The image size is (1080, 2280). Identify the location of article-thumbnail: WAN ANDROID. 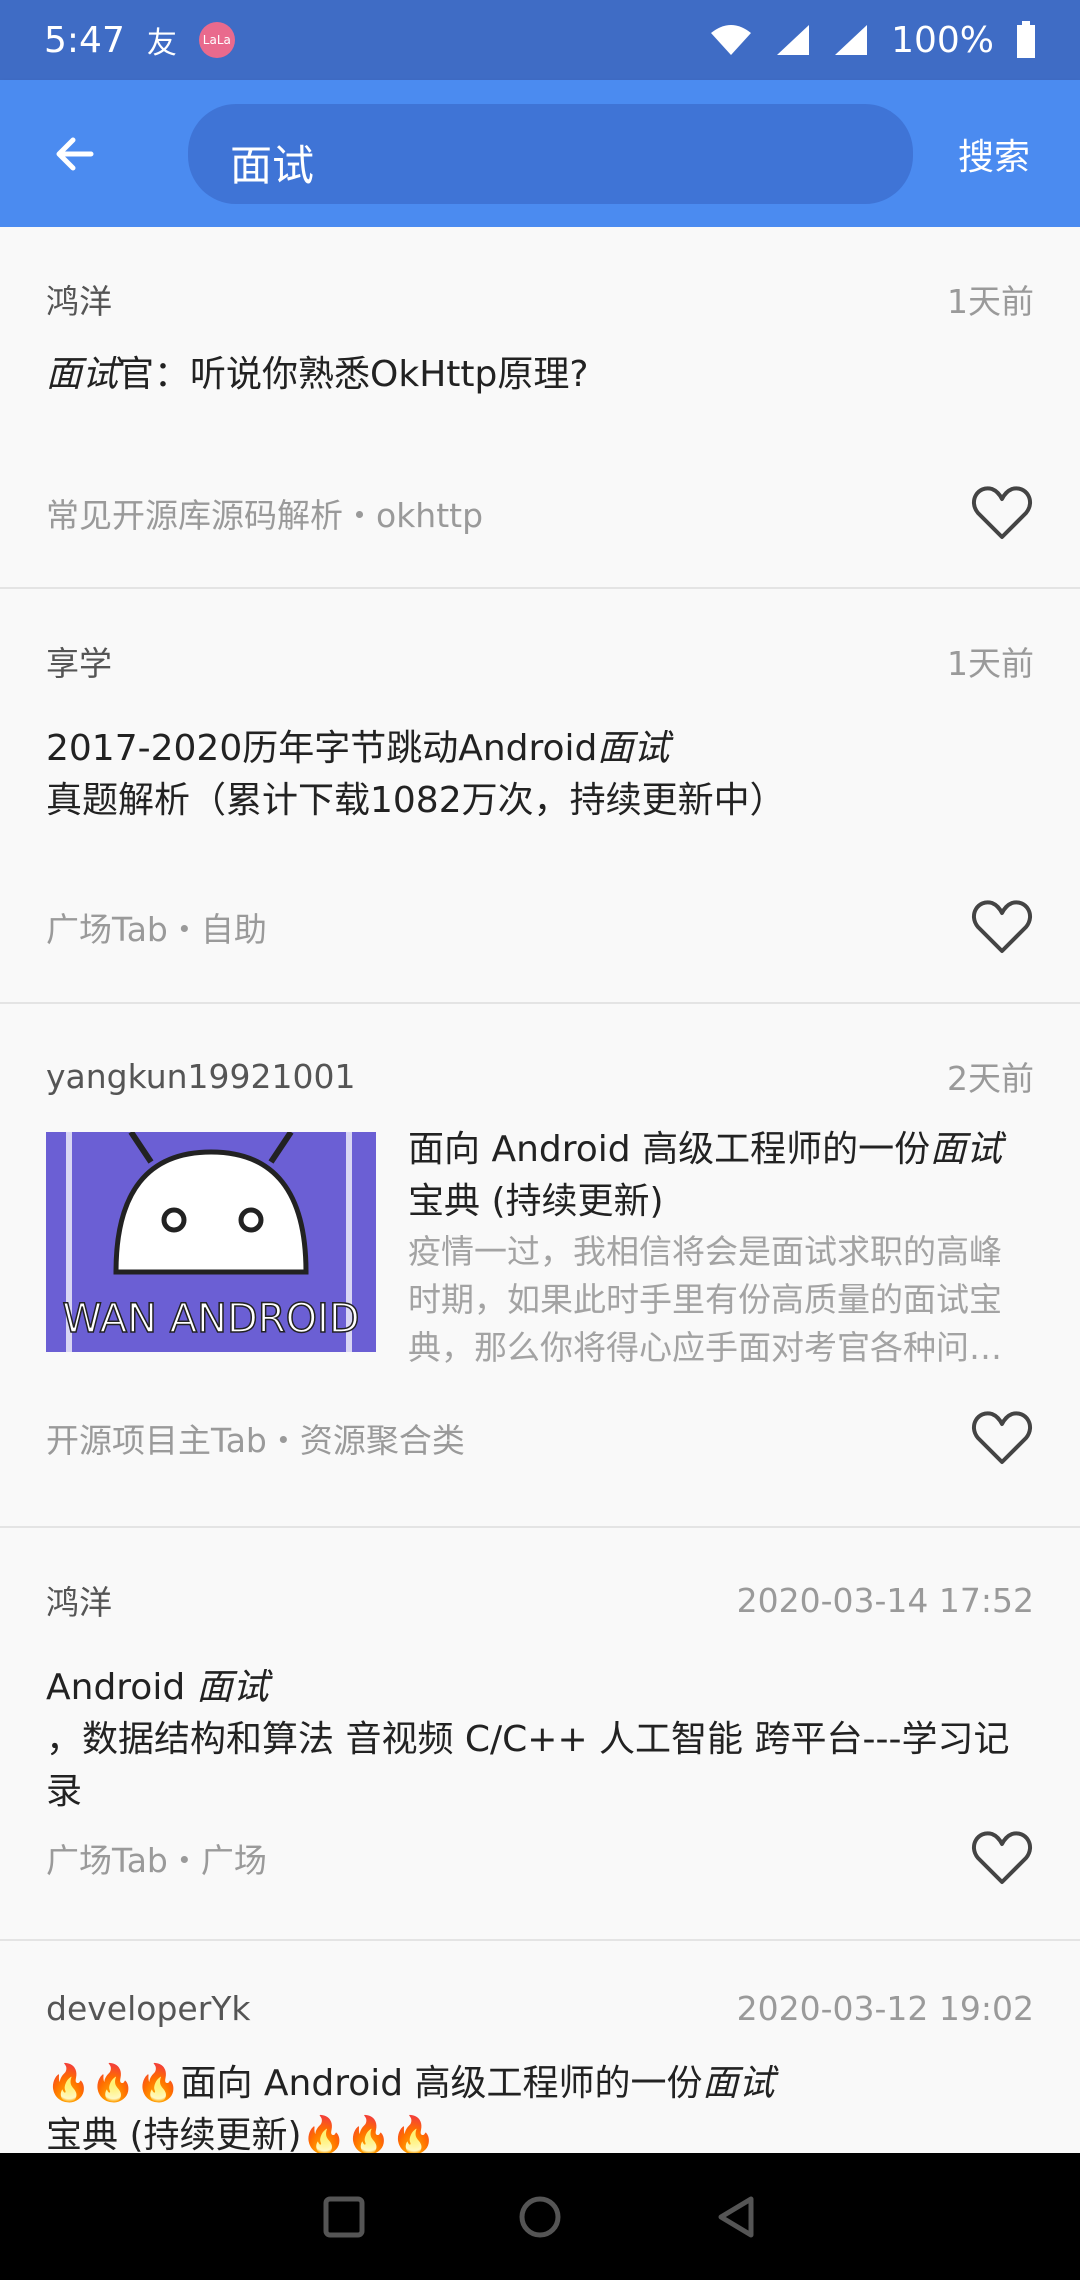
(211, 1242).